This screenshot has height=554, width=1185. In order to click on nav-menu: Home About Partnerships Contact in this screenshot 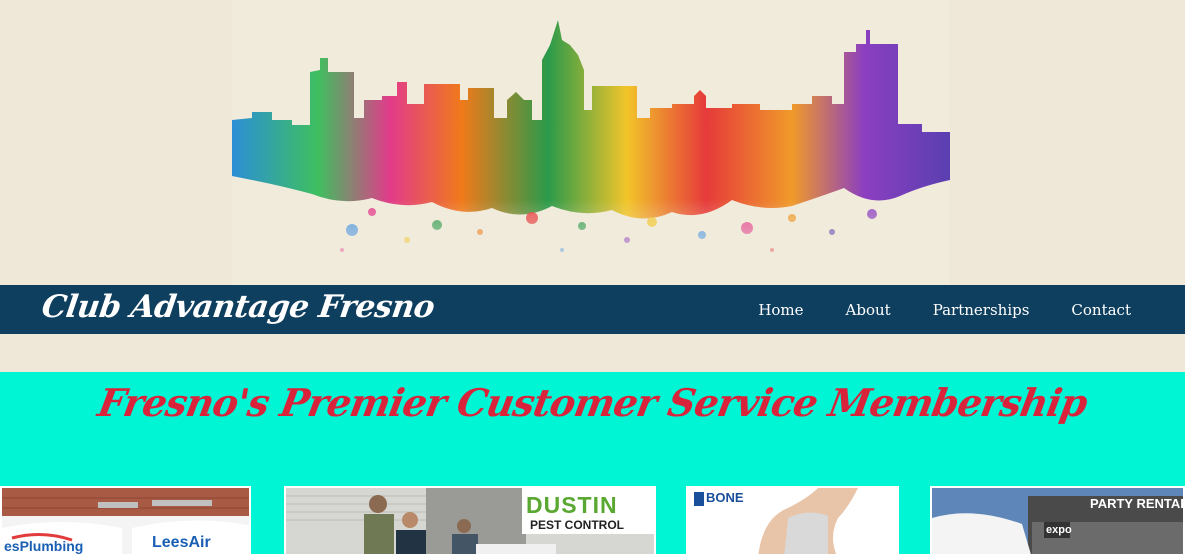, I will do `click(944, 309)`.